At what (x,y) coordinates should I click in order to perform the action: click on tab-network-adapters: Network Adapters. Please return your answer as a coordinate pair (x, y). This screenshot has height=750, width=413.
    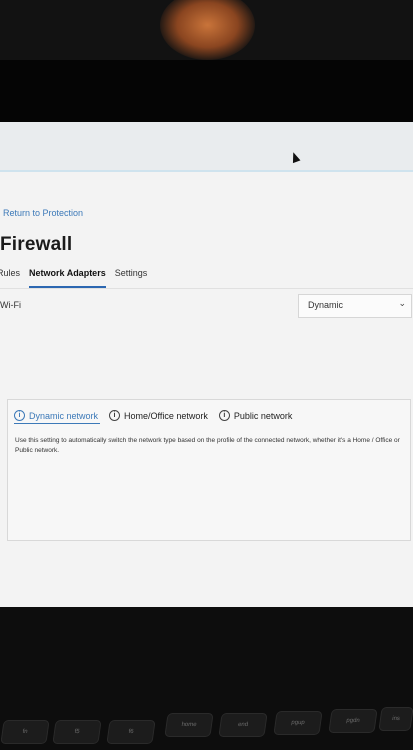
    Looking at the image, I should click on (67, 278).